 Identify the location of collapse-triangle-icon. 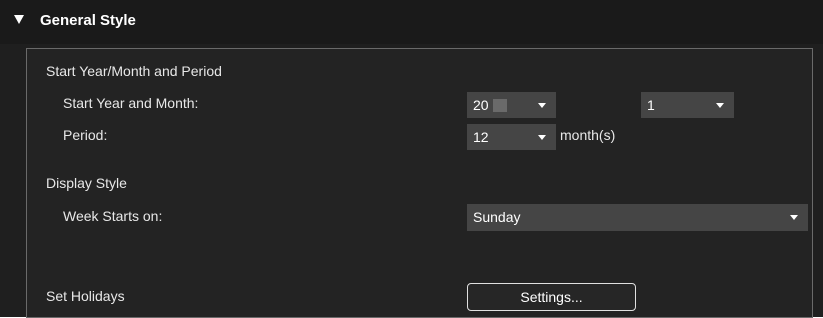
(19, 19).